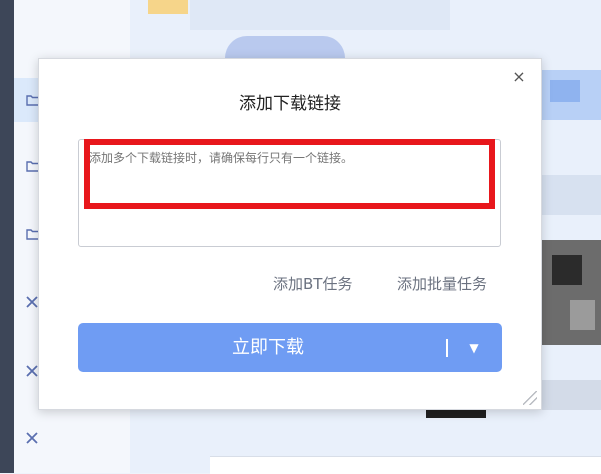 The width and height of the screenshot is (601, 474). What do you see at coordinates (33, 439) in the screenshot?
I see `close-icon` at bounding box center [33, 439].